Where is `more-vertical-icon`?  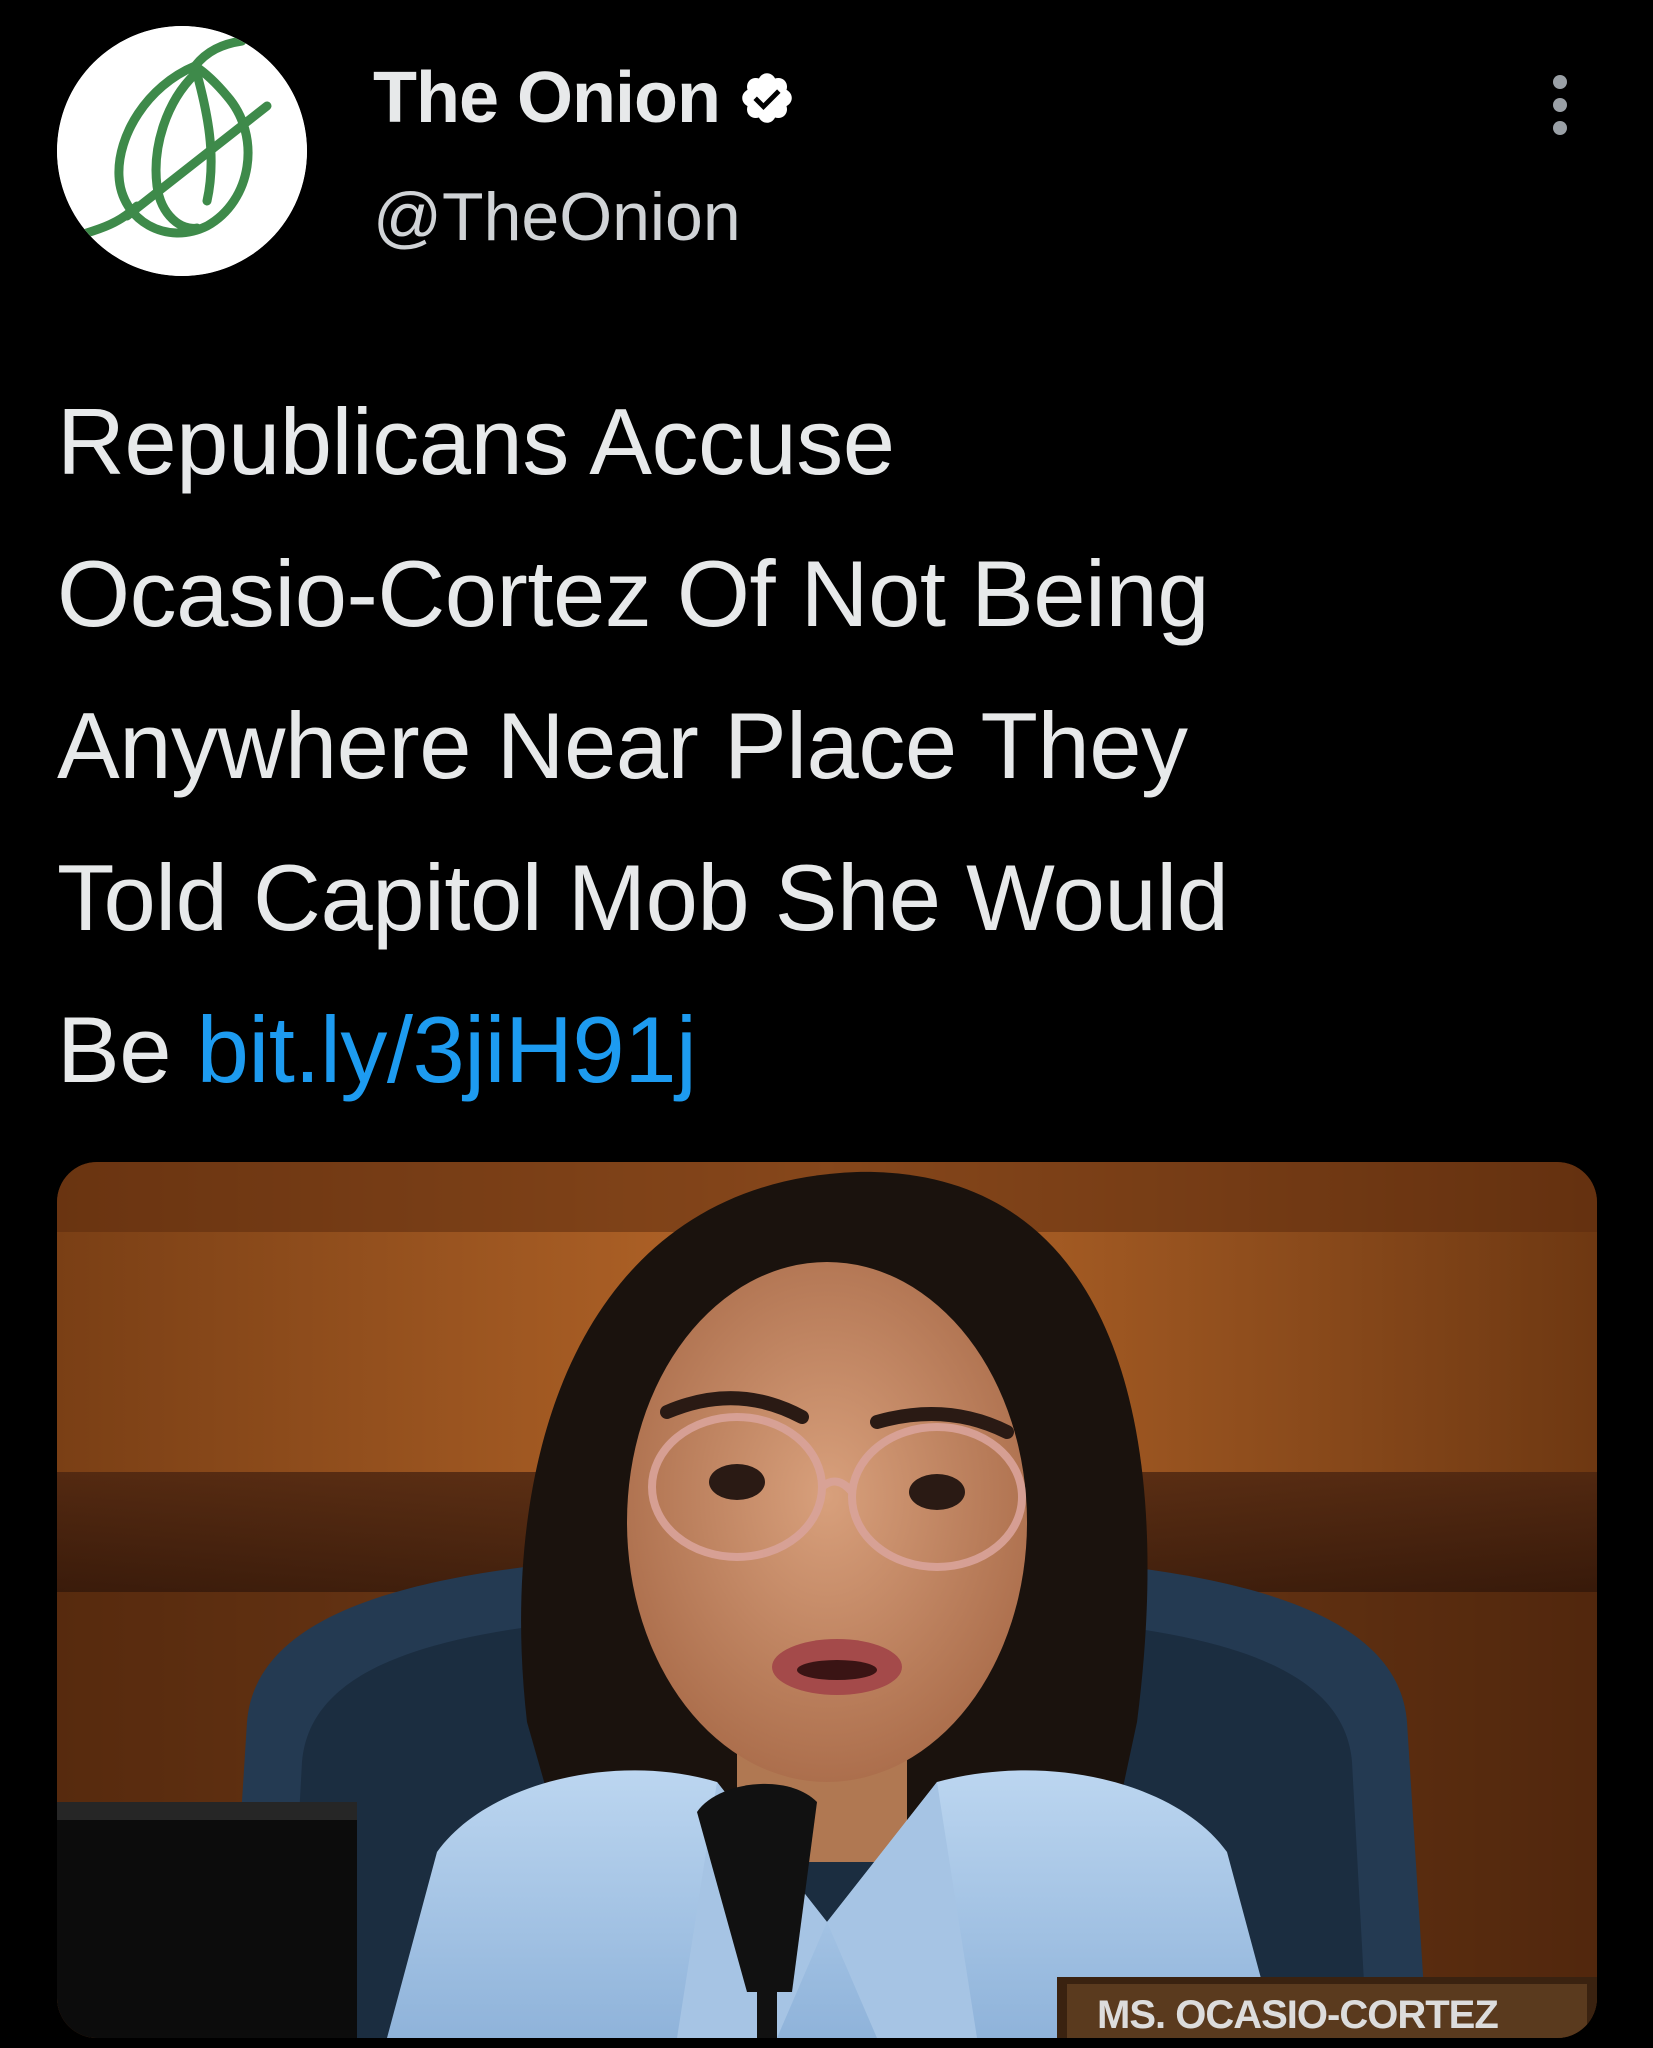
more-vertical-icon is located at coordinates (1560, 105).